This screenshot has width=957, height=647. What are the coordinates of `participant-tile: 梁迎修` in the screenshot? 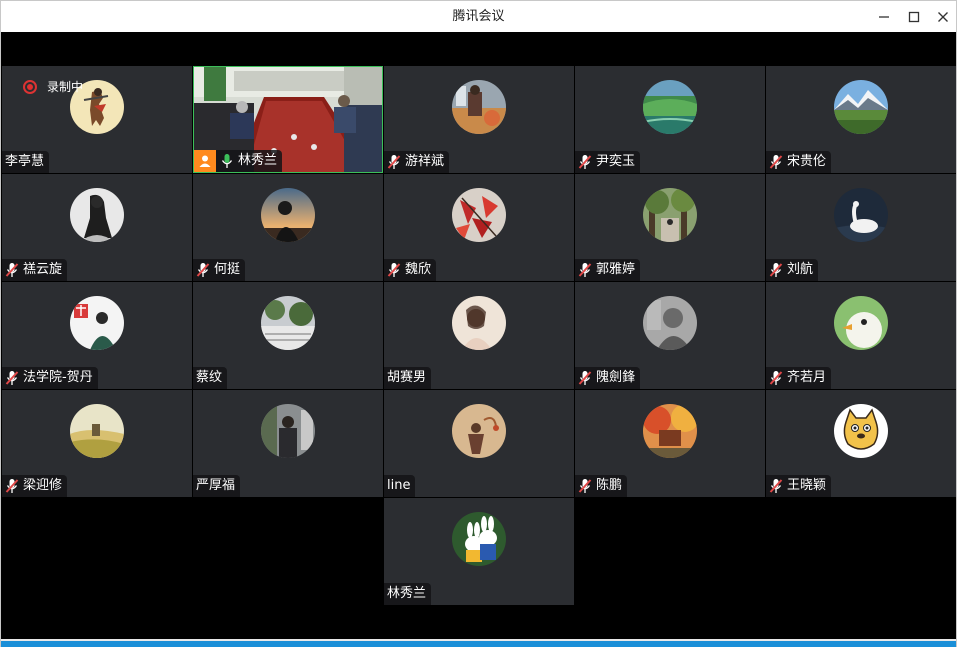 It's located at (97, 443).